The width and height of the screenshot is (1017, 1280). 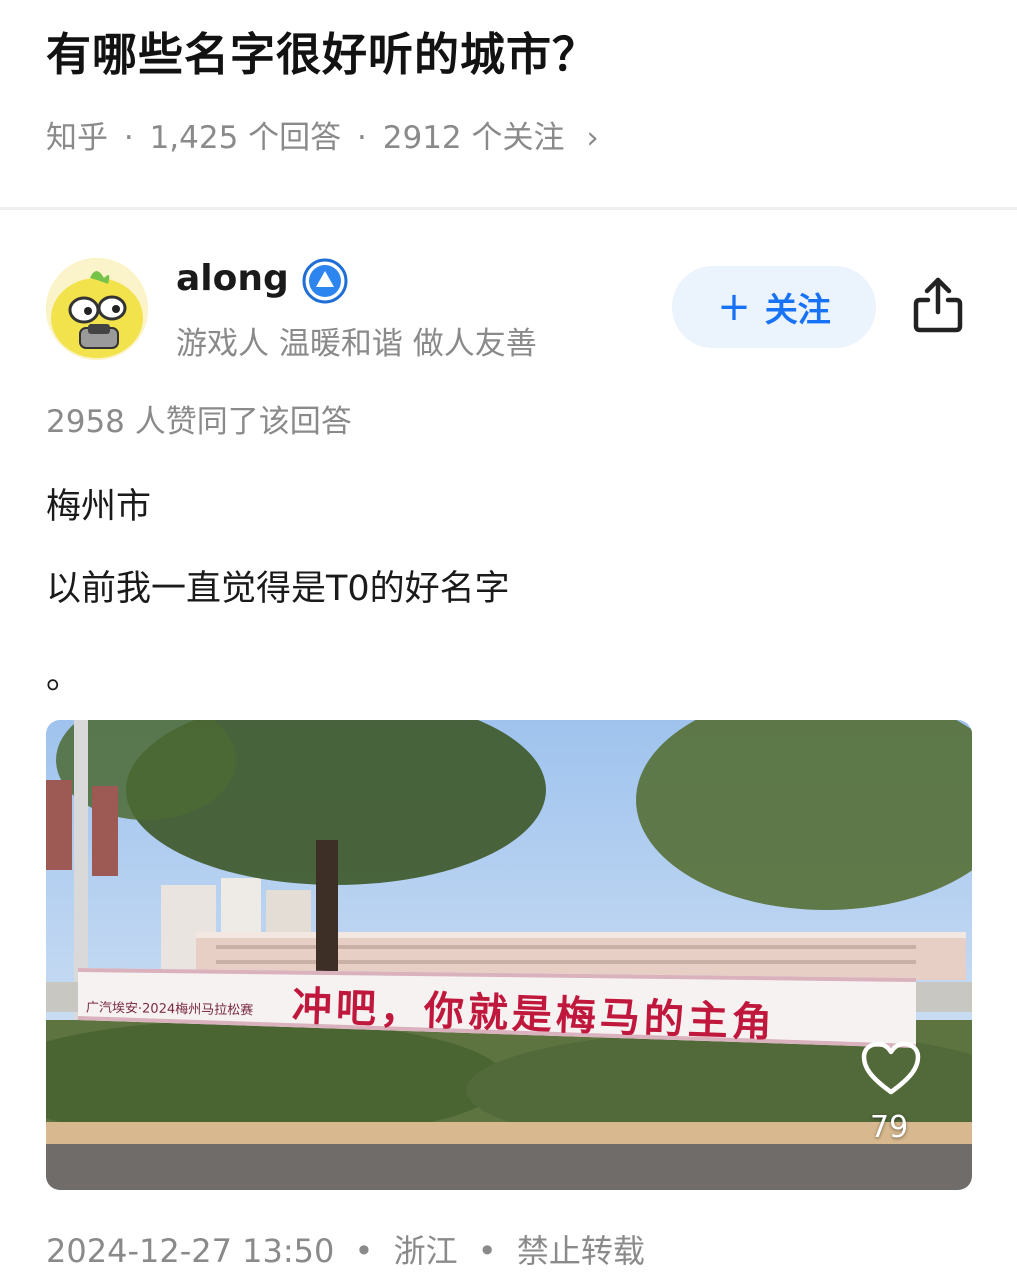 I want to click on question-source: 知乎, so click(x=77, y=138).